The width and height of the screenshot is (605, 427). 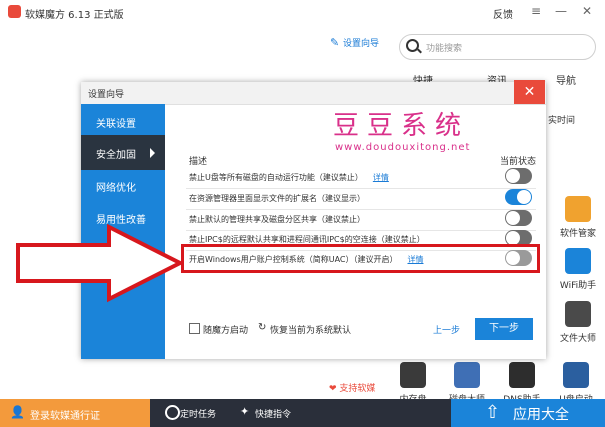 What do you see at coordinates (262, 327) in the screenshot?
I see `restore-icon: ↻` at bounding box center [262, 327].